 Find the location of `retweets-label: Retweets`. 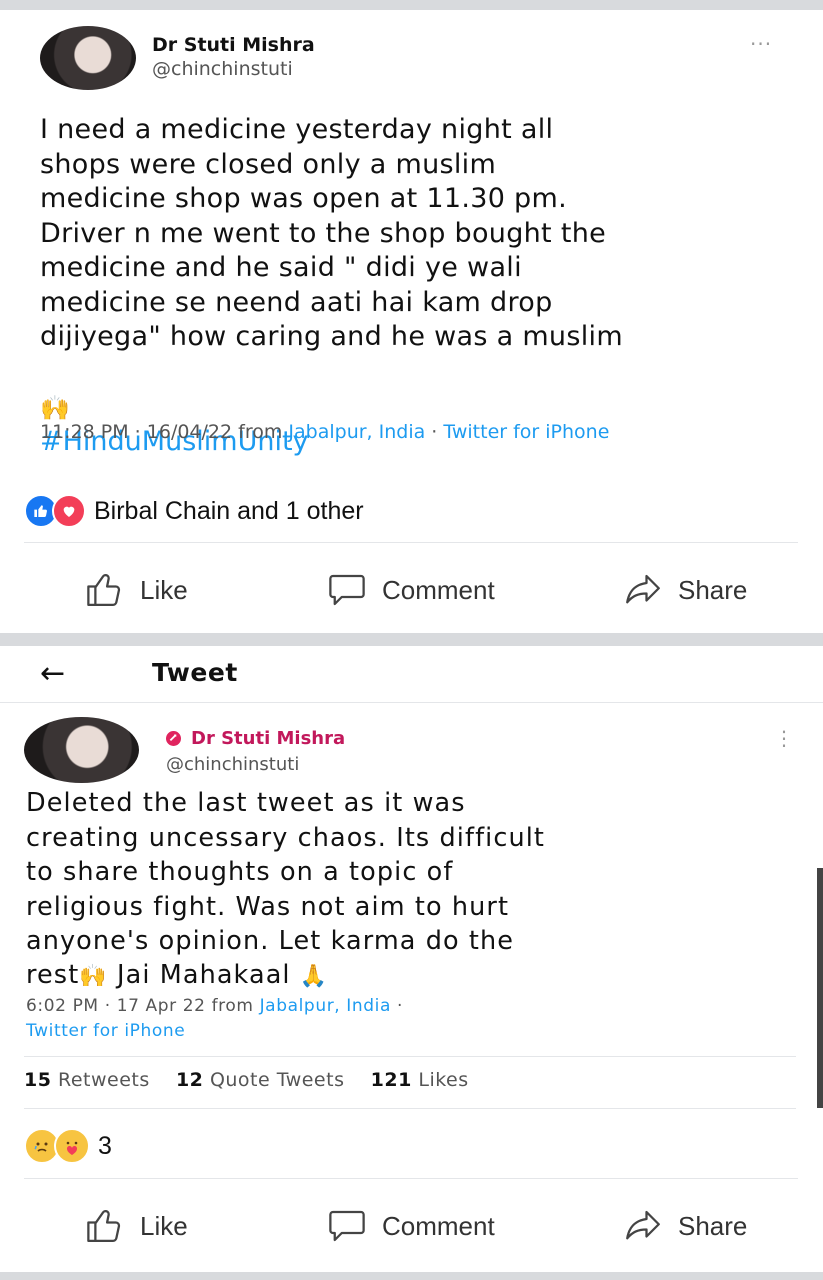

retweets-label: Retweets is located at coordinates (104, 1080).